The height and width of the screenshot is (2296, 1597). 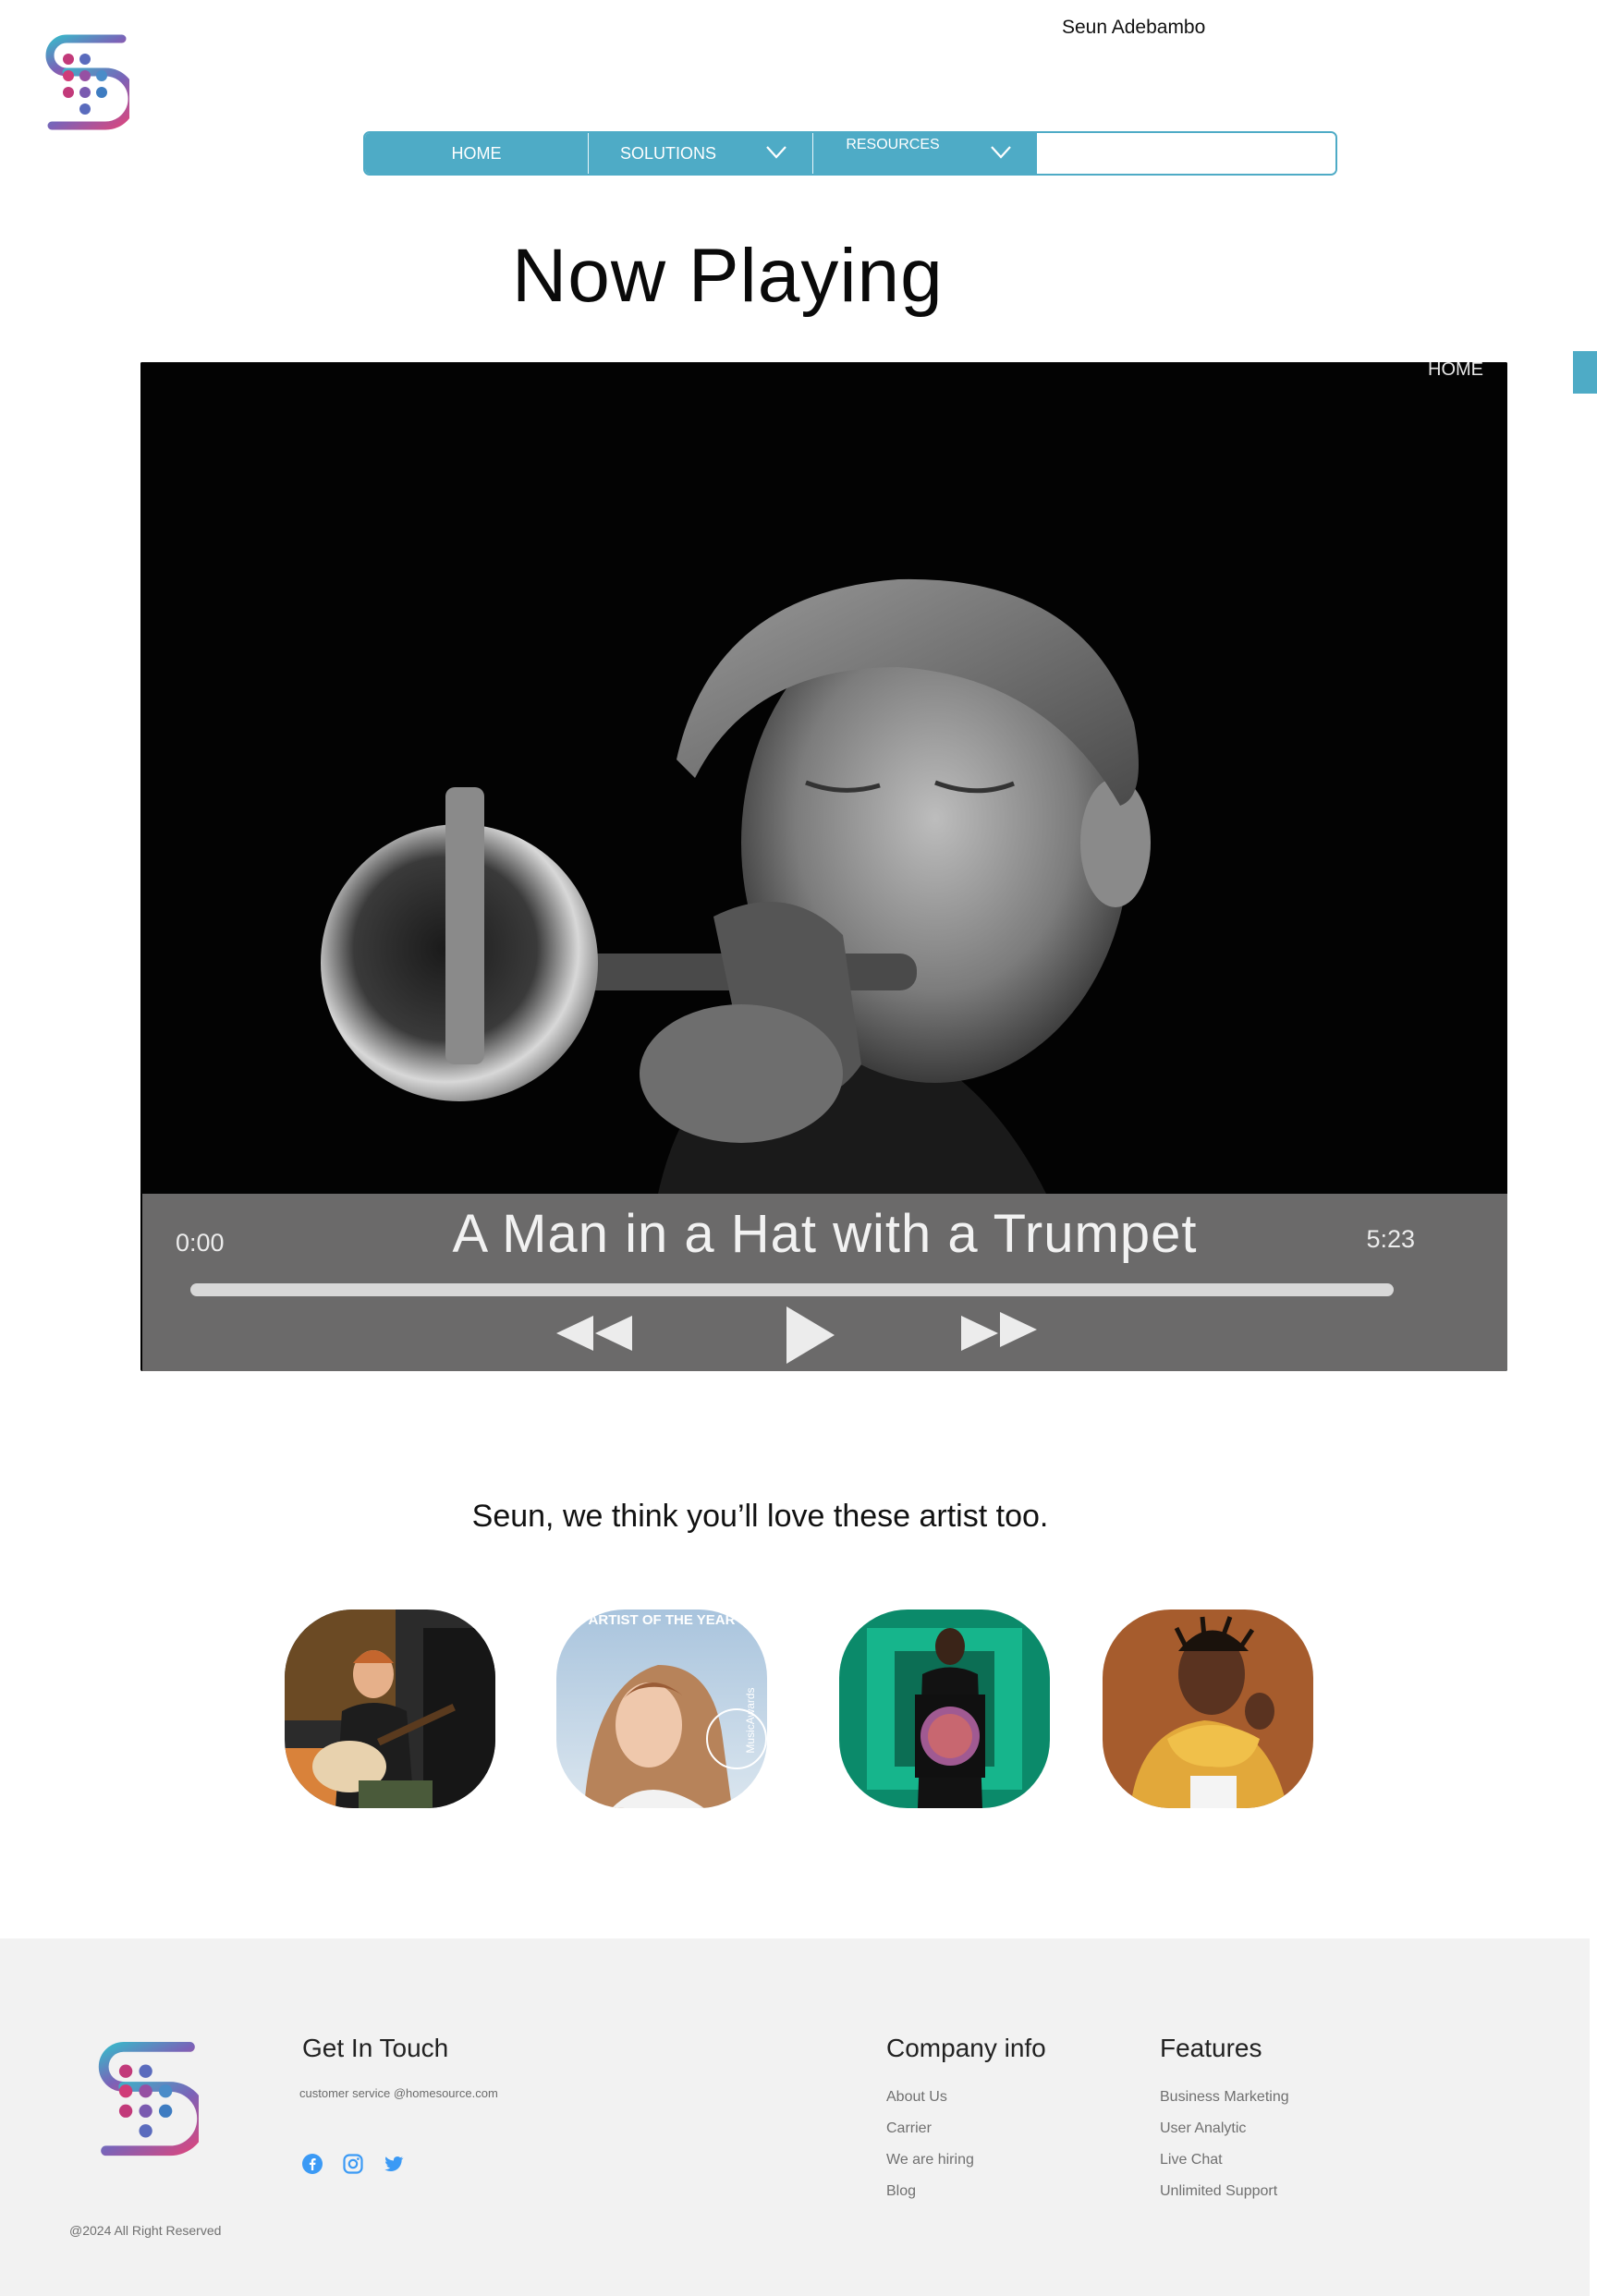 I want to click on artist-guitarist-photo, so click(x=390, y=1709).